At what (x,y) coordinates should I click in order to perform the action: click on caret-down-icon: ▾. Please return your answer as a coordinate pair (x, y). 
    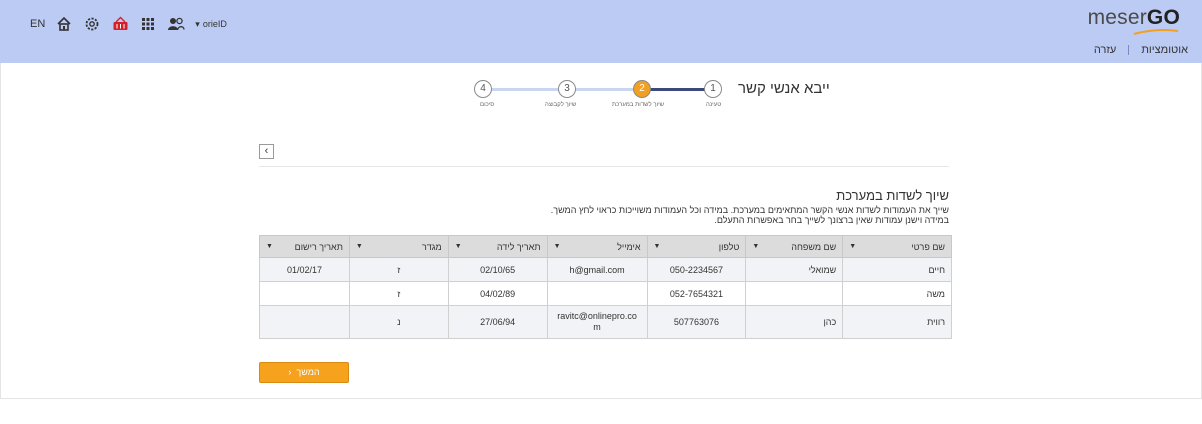
    Looking at the image, I should click on (197, 23).